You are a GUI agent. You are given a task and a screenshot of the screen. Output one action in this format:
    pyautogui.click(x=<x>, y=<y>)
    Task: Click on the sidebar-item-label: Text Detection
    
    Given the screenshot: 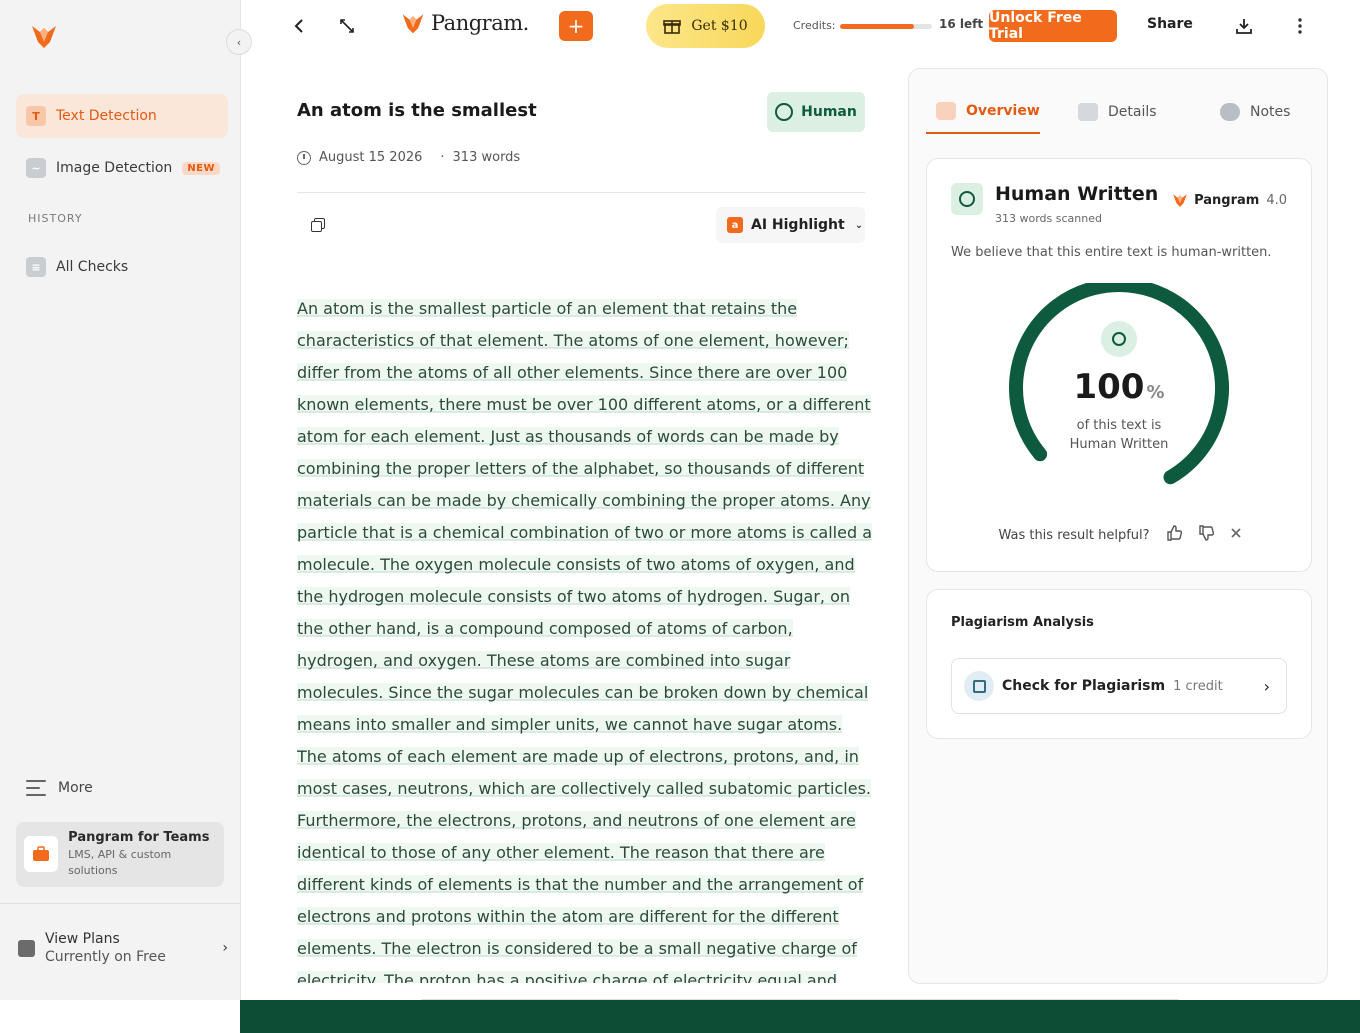 What is the action you would take?
    pyautogui.click(x=106, y=116)
    